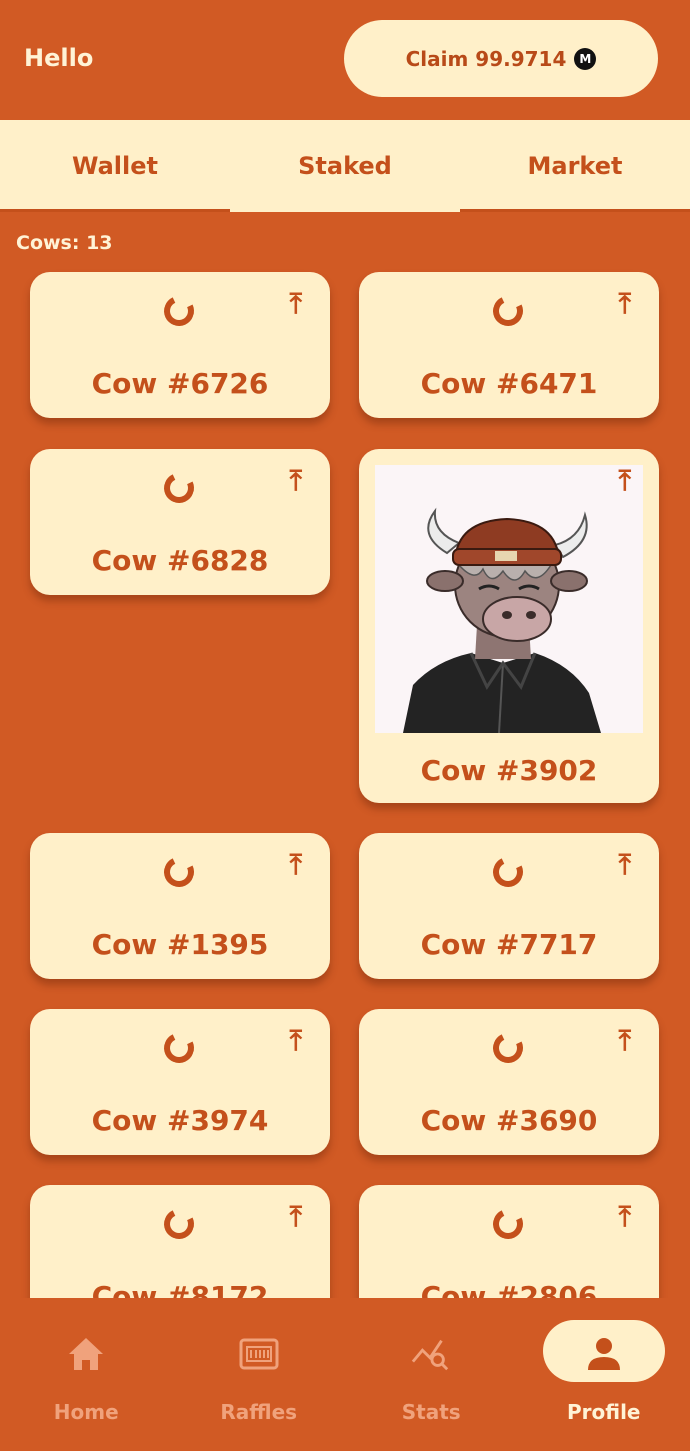  Describe the element at coordinates (259, 1354) in the screenshot. I see `ticket-icon` at that location.